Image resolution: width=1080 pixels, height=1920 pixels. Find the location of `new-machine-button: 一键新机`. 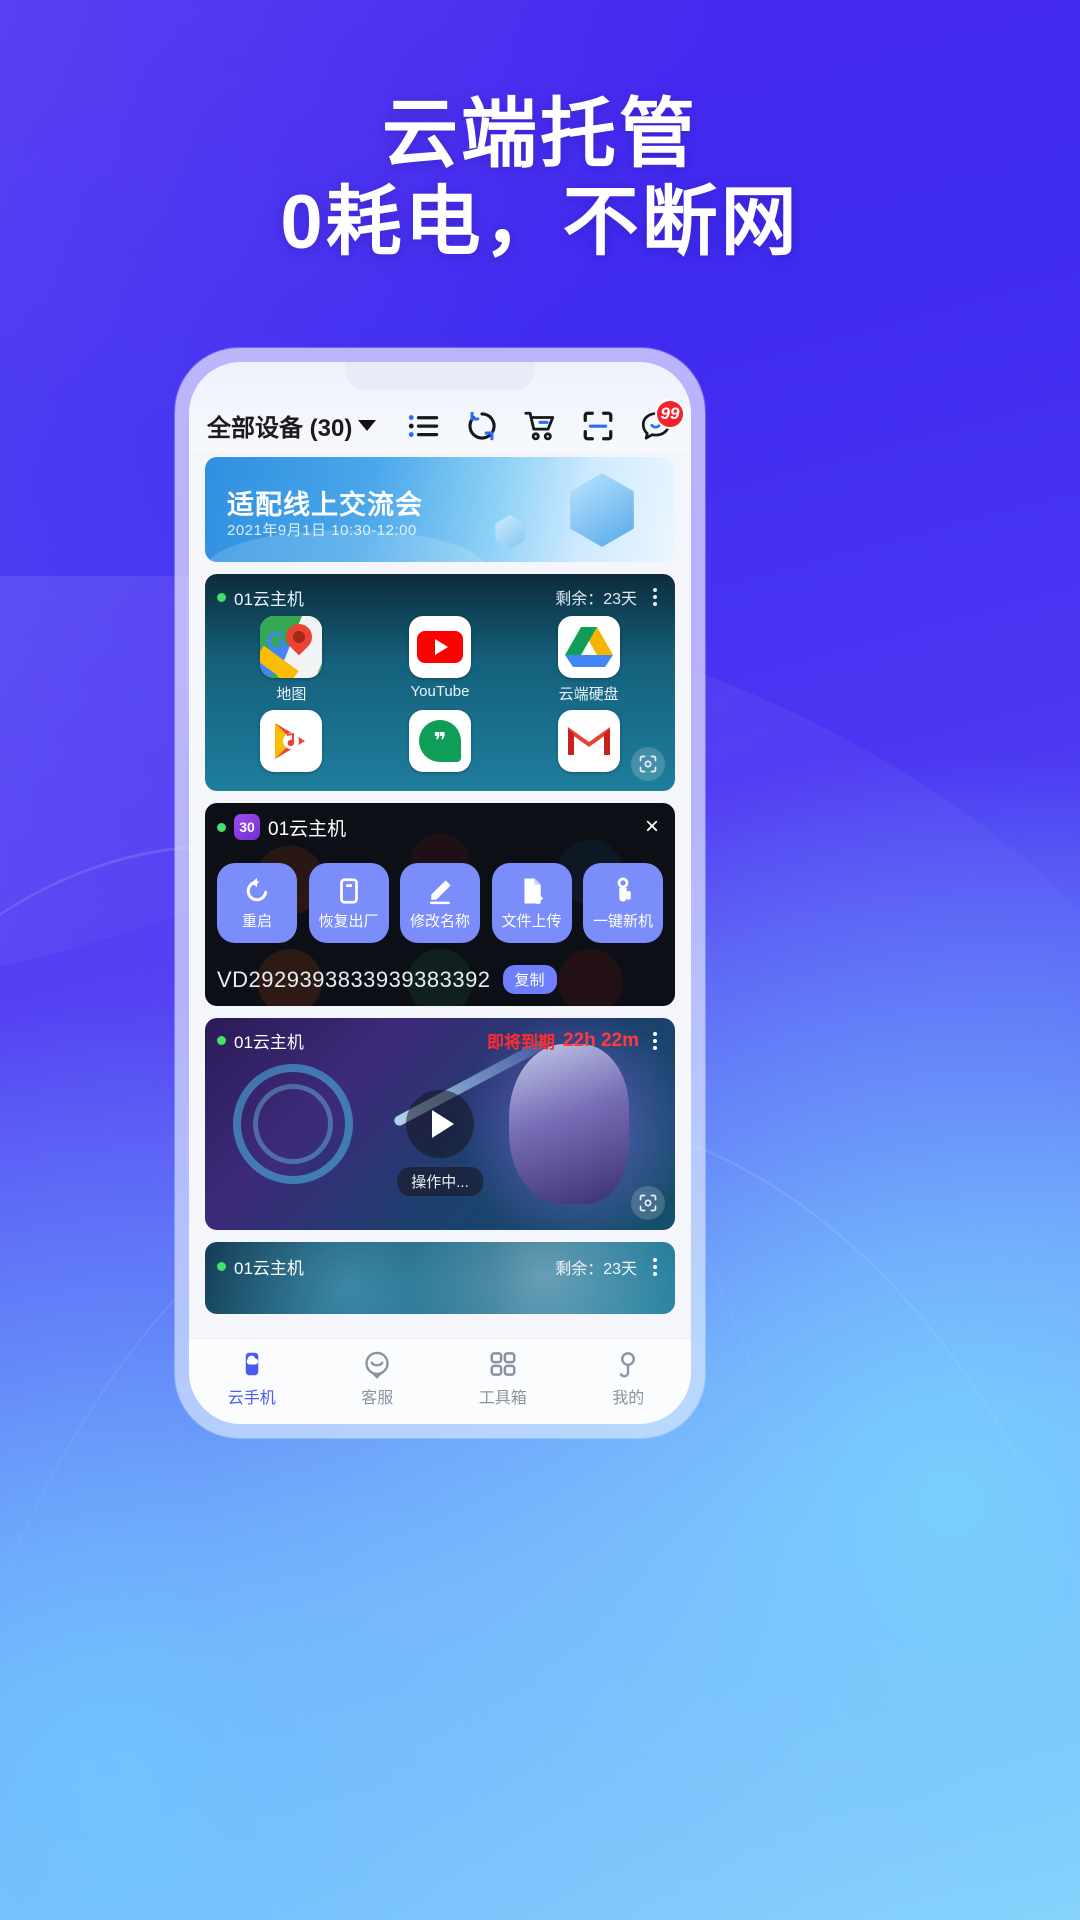

new-machine-button: 一键新机 is located at coordinates (623, 903).